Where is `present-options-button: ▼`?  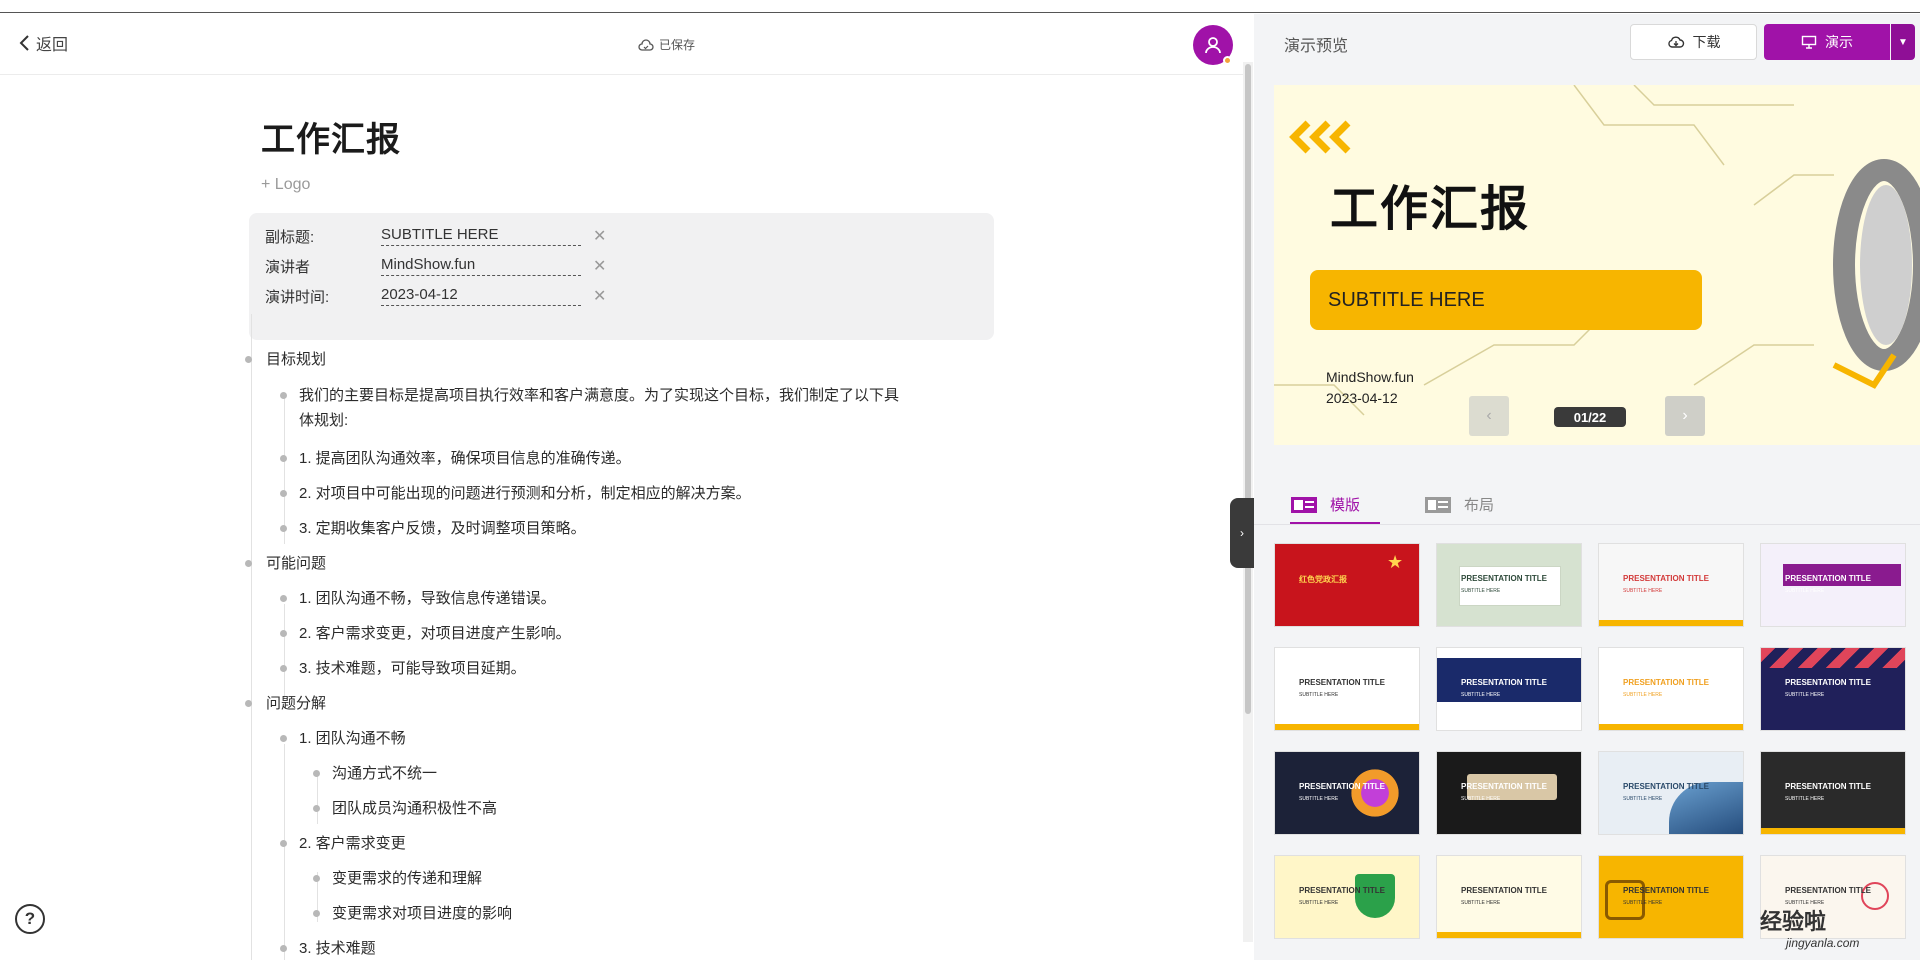 present-options-button: ▼ is located at coordinates (1903, 42).